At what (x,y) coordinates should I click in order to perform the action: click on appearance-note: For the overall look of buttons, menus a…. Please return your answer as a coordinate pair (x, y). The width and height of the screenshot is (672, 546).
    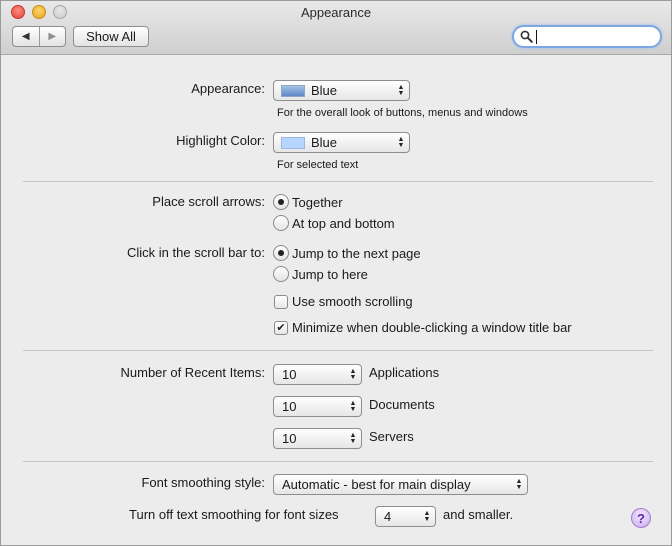
    Looking at the image, I should click on (402, 113).